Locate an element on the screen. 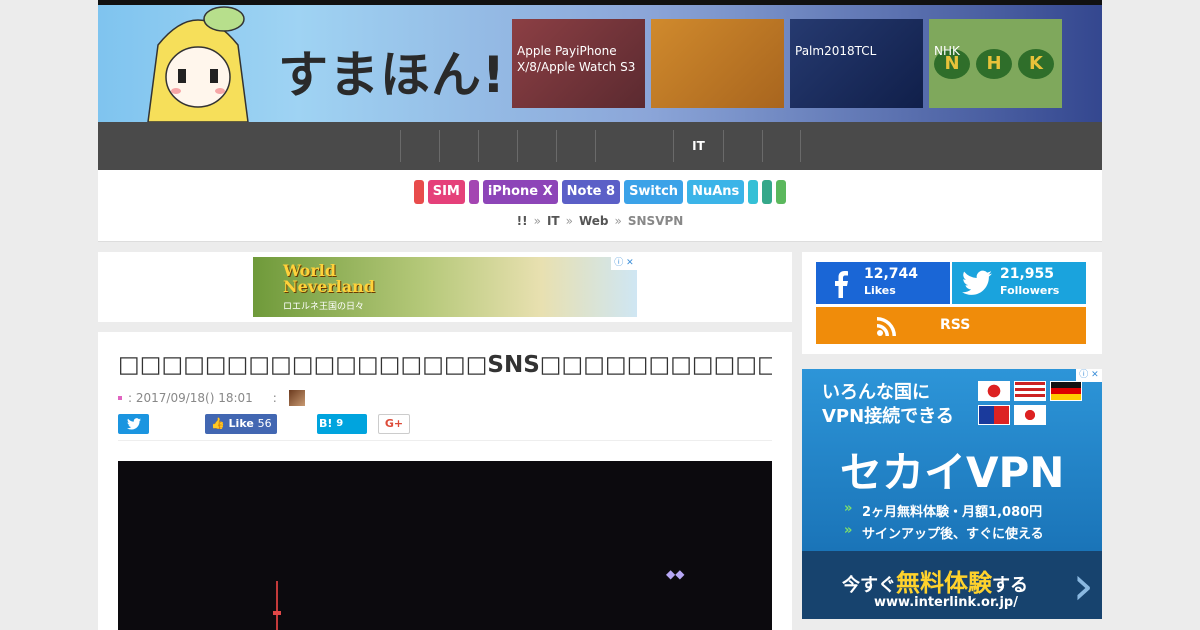 This screenshot has width=1200, height=630. building-light: ◆◆ is located at coordinates (675, 574).